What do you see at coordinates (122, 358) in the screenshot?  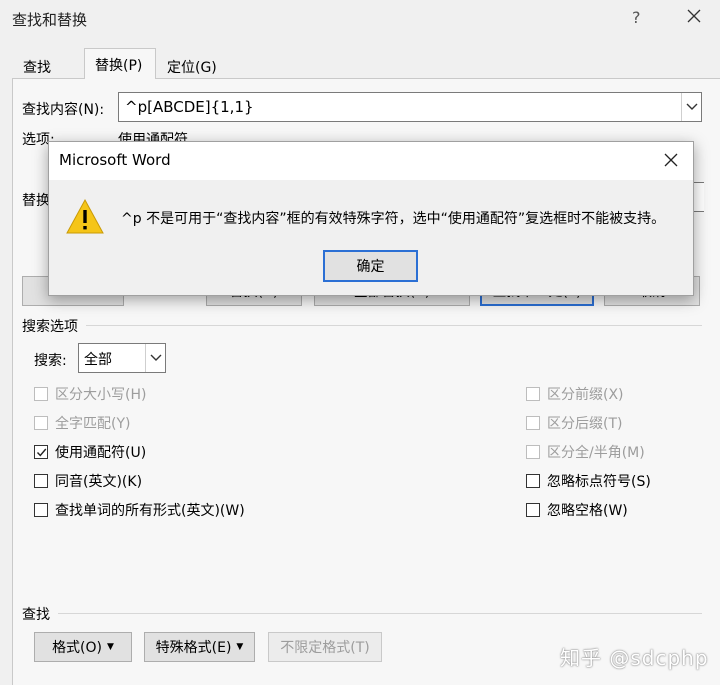 I see `search-scope-select: 全部` at bounding box center [122, 358].